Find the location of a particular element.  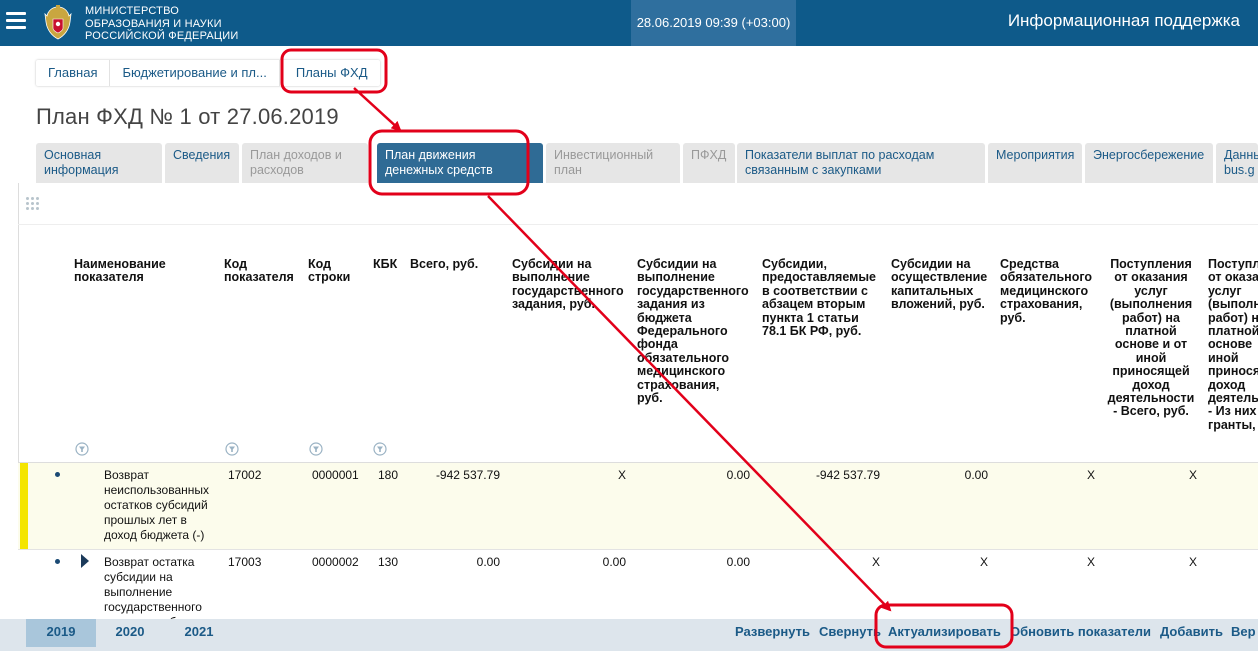

header-text: вложений, руб. is located at coordinates (938, 304).